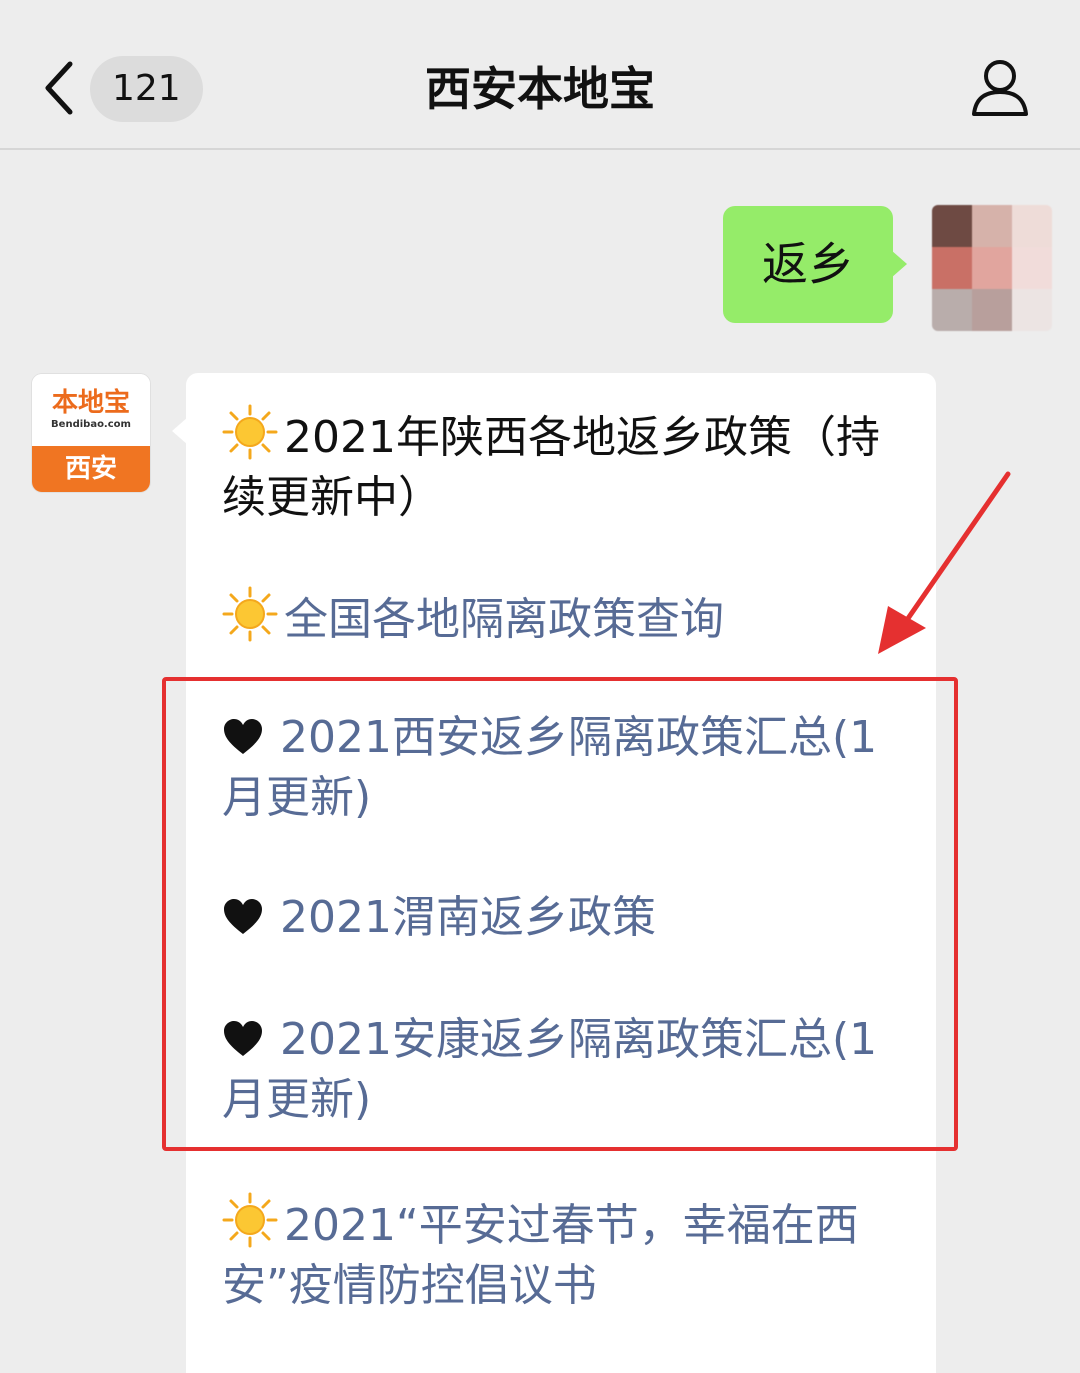  What do you see at coordinates (504, 619) in the screenshot?
I see `reply-link-text: 全国各地隔离政策查询` at bounding box center [504, 619].